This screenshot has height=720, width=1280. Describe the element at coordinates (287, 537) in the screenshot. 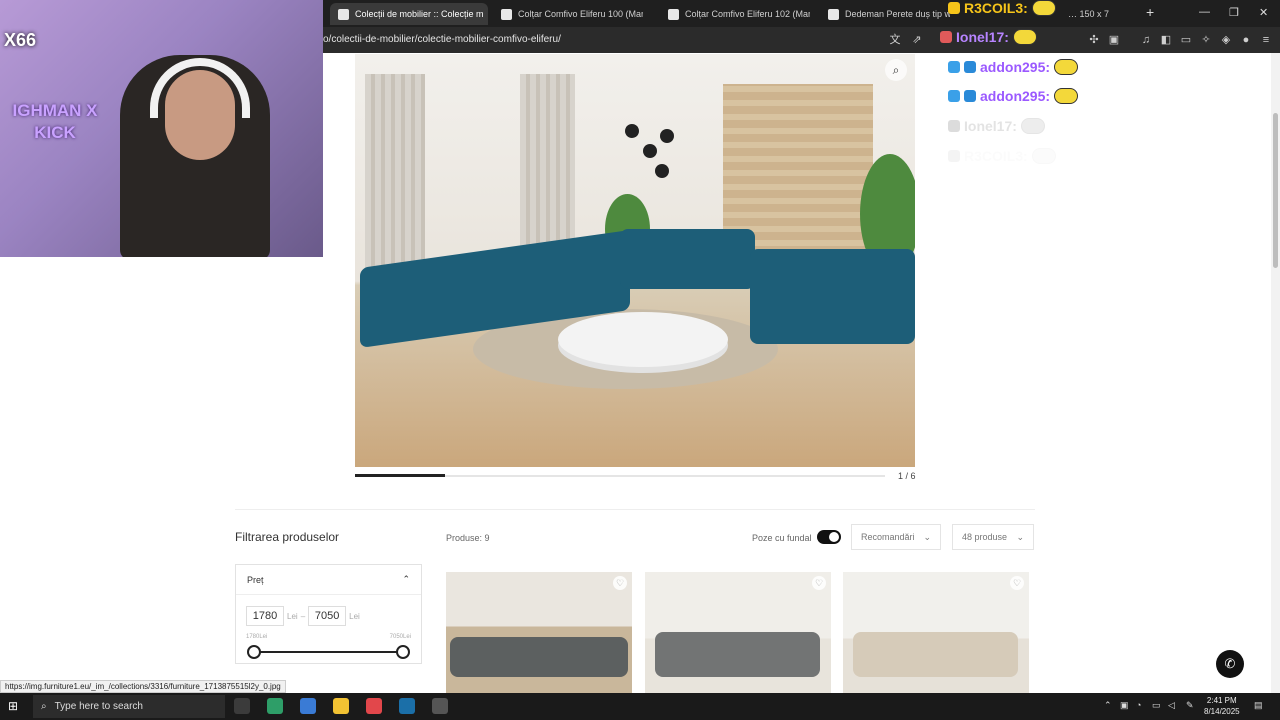

I see `filters-title: Filtrarea produselor` at that location.